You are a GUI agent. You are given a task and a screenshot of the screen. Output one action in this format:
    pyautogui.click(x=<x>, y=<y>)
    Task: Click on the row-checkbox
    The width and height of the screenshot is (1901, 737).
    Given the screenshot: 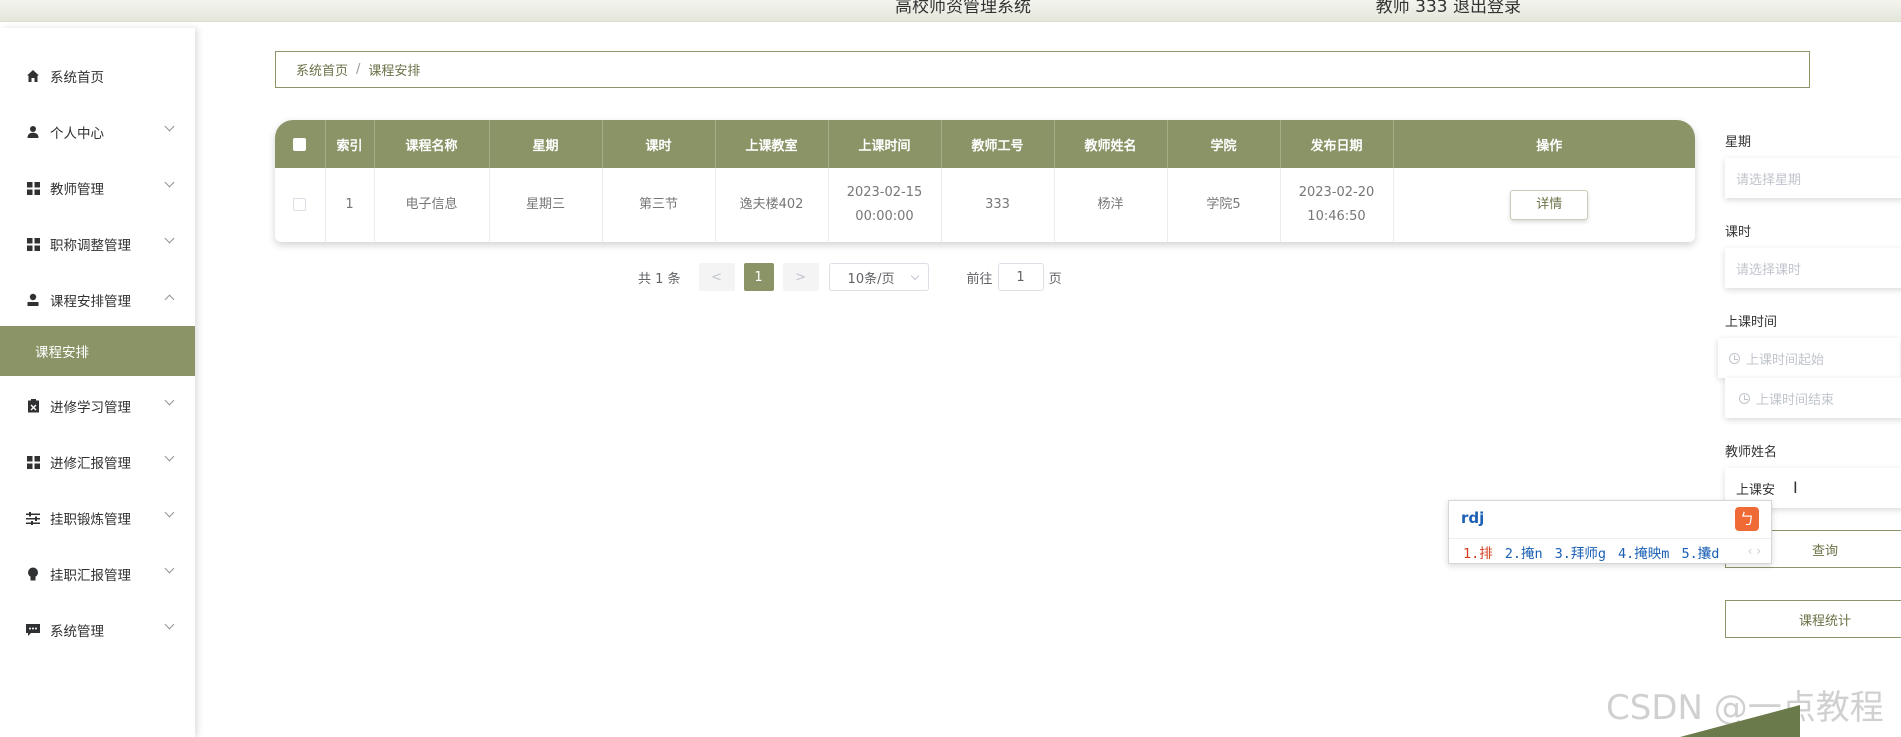 What is the action you would take?
    pyautogui.click(x=300, y=205)
    